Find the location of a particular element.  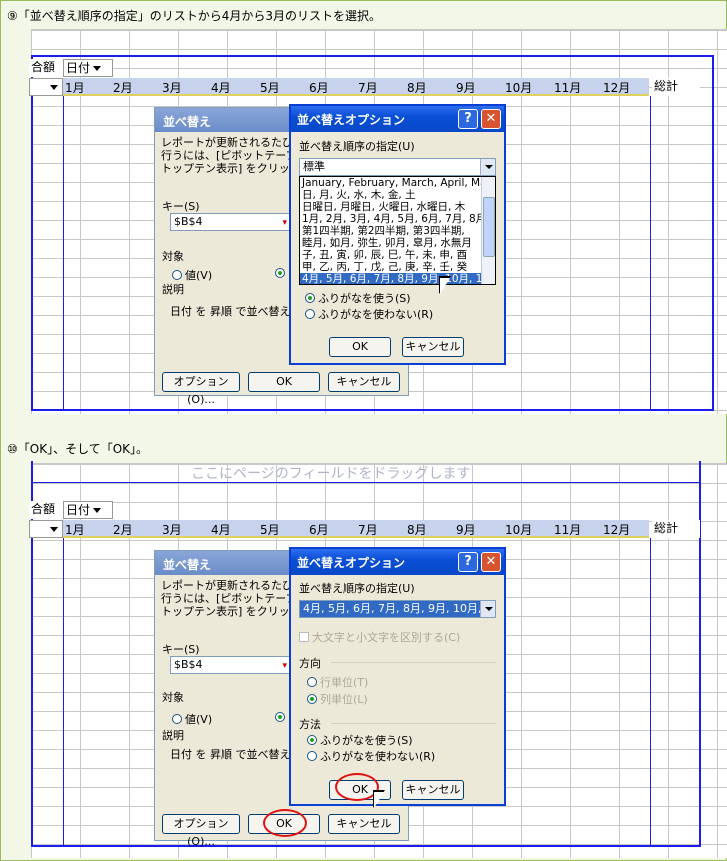

radio-label: 値(V) is located at coordinates (199, 275).